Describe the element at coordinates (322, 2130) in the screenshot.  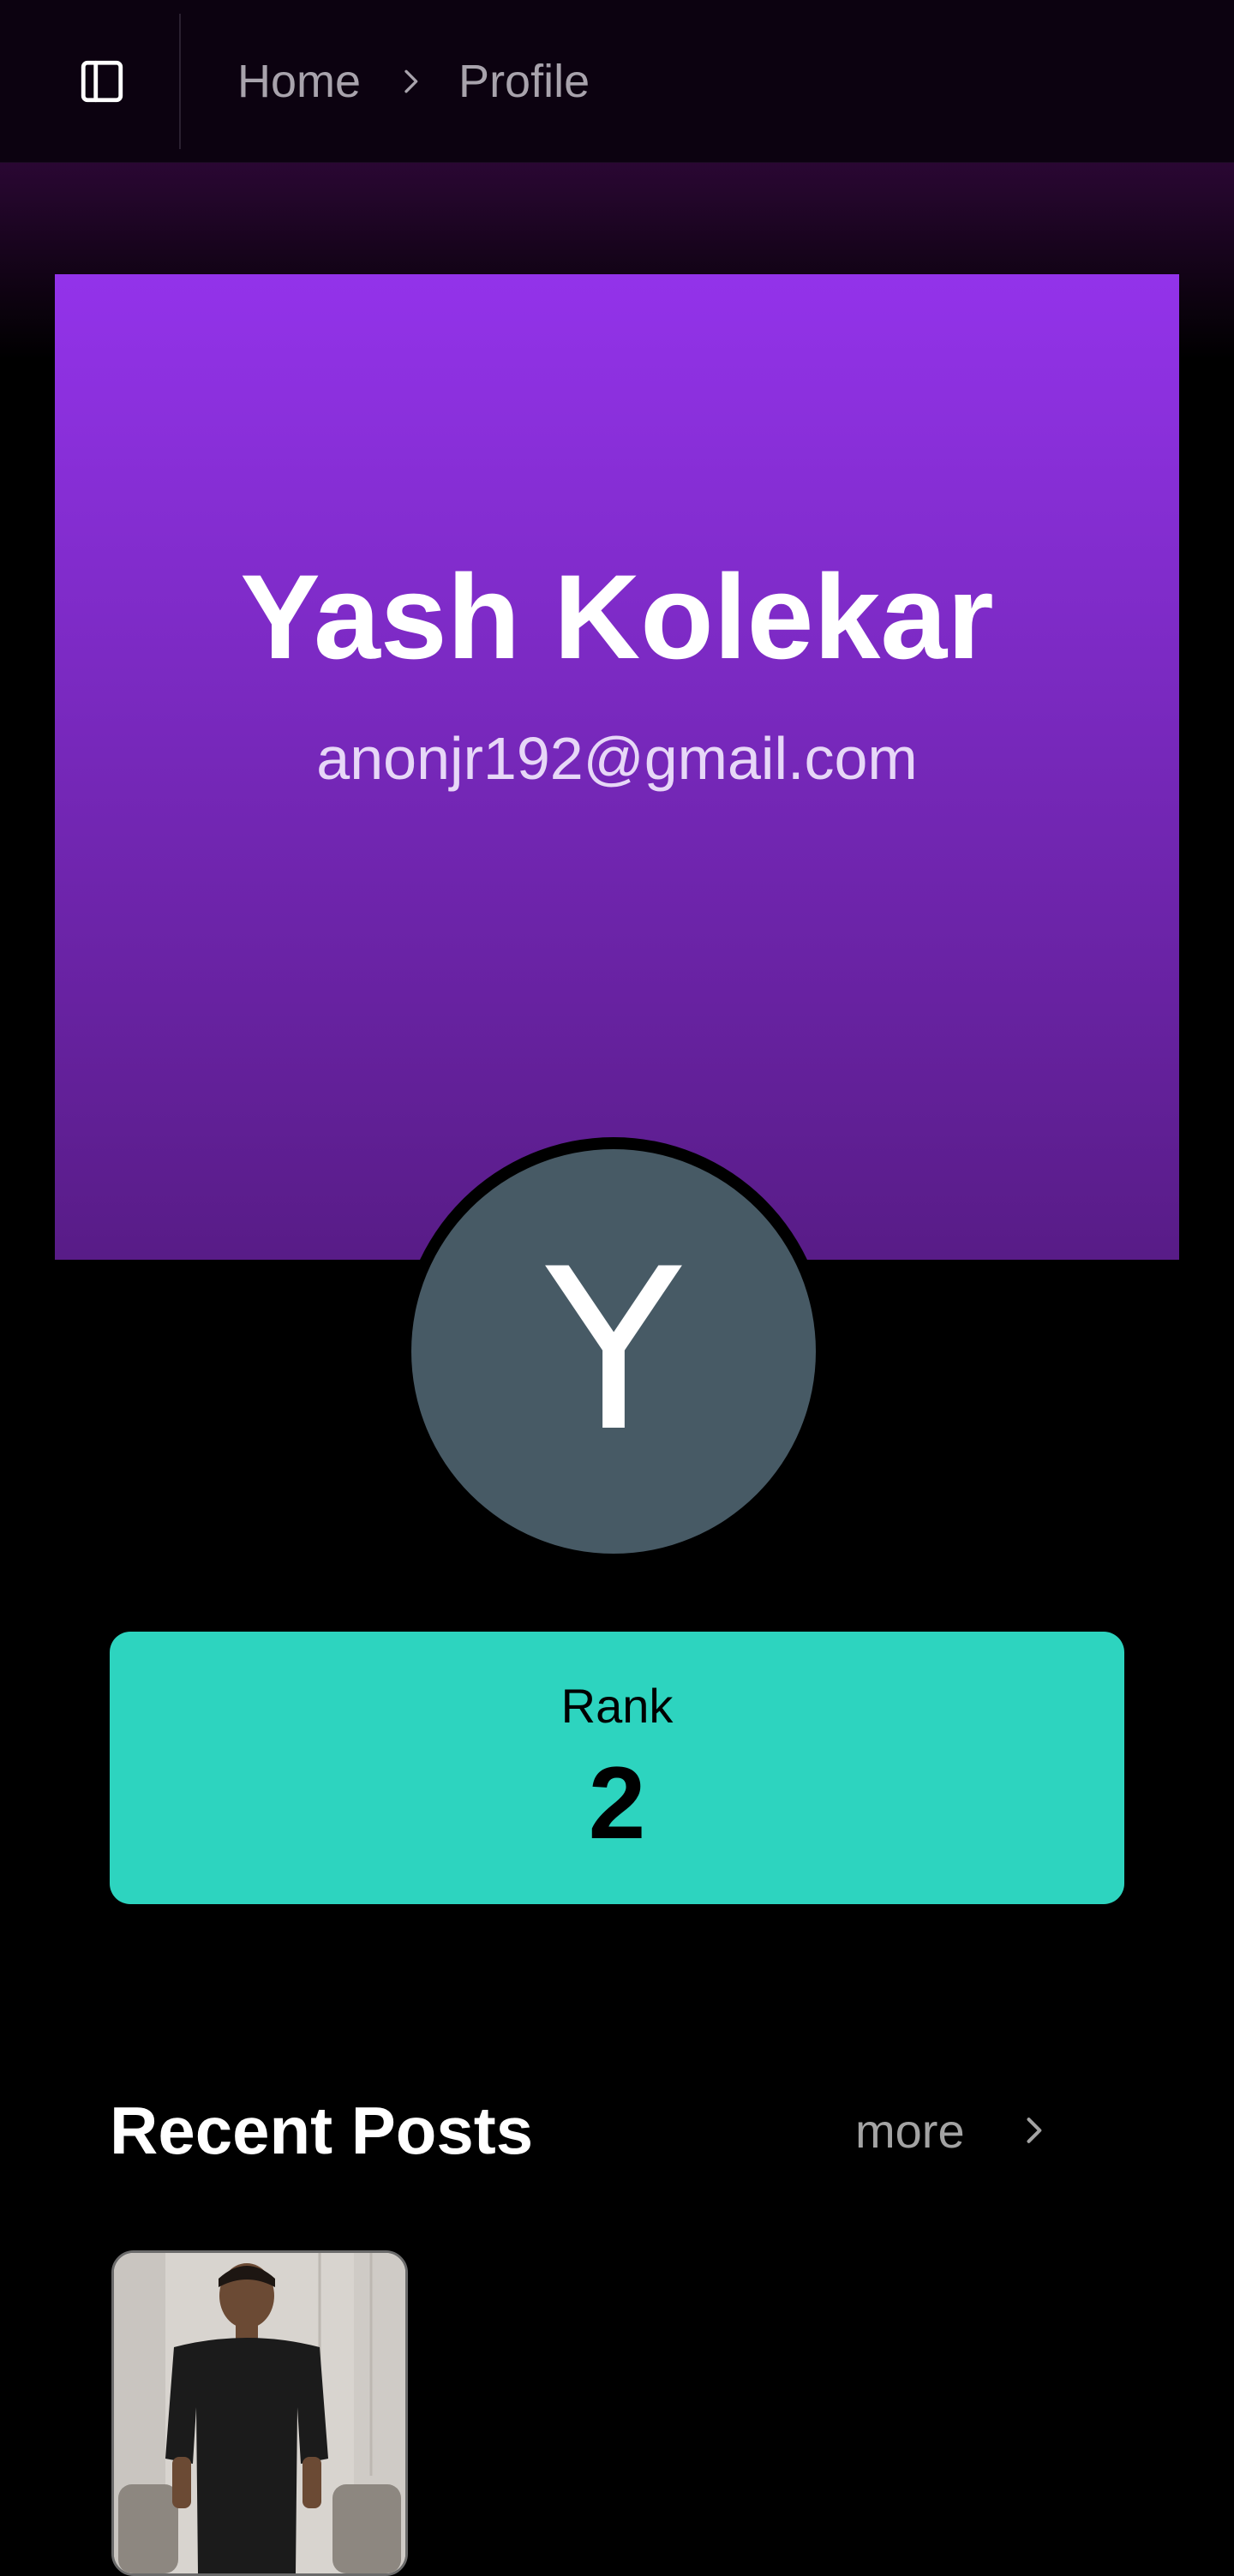
I see `recent-posts-heading: Recent Posts` at that location.